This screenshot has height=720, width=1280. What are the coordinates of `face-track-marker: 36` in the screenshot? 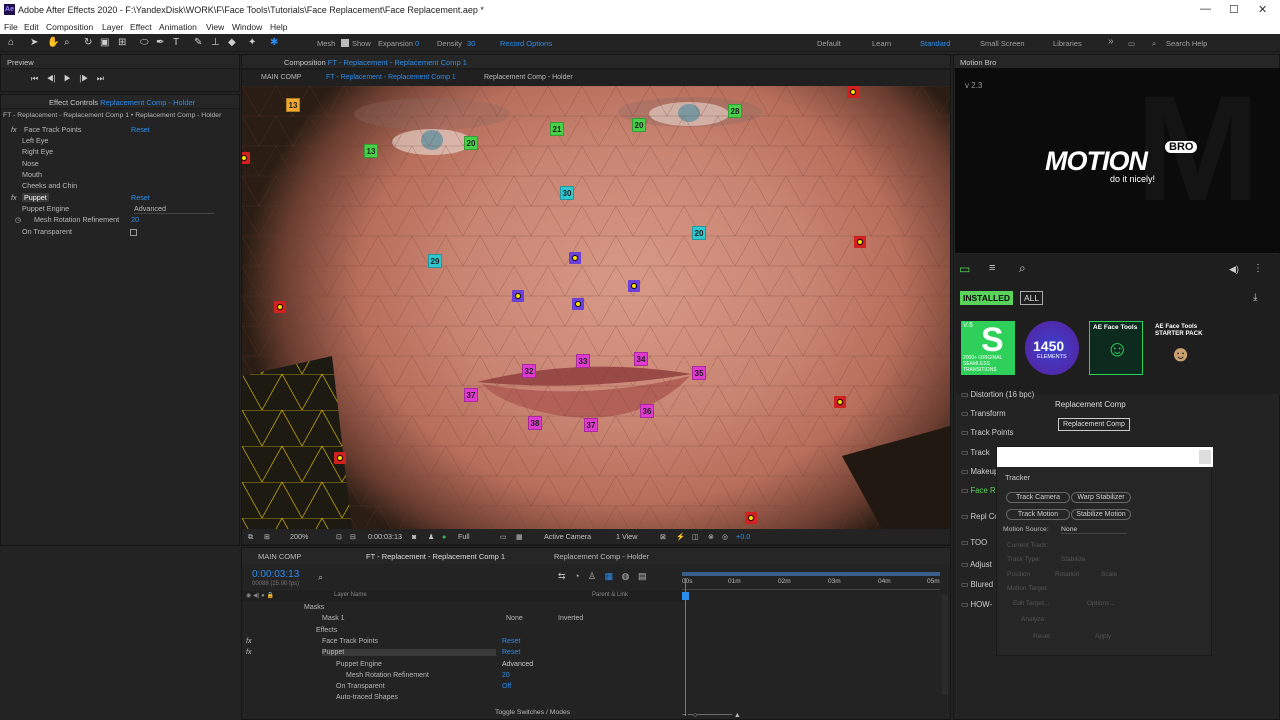 It's located at (647, 411).